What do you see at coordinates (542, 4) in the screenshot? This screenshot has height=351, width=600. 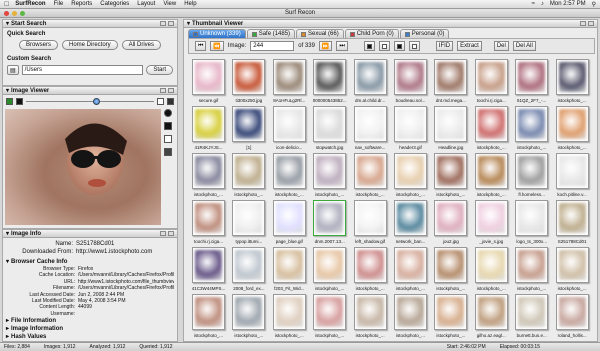 I see `volume-icon: ♪` at bounding box center [542, 4].